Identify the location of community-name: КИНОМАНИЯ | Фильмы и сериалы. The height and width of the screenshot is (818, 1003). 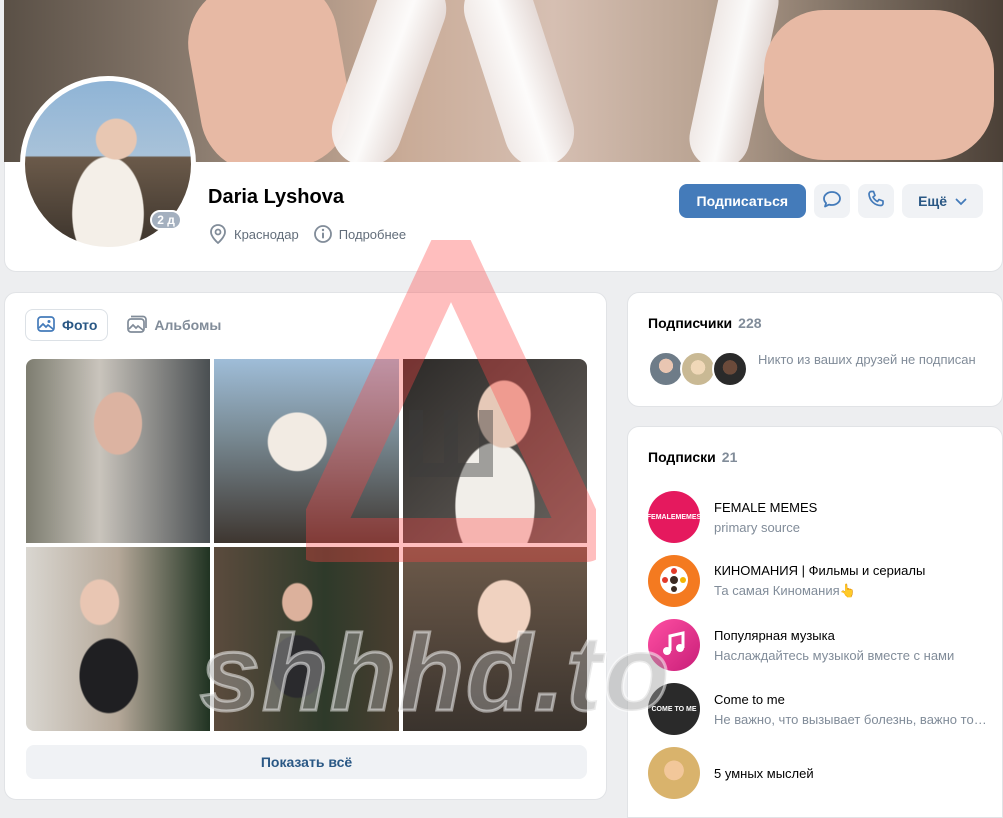
(851, 570).